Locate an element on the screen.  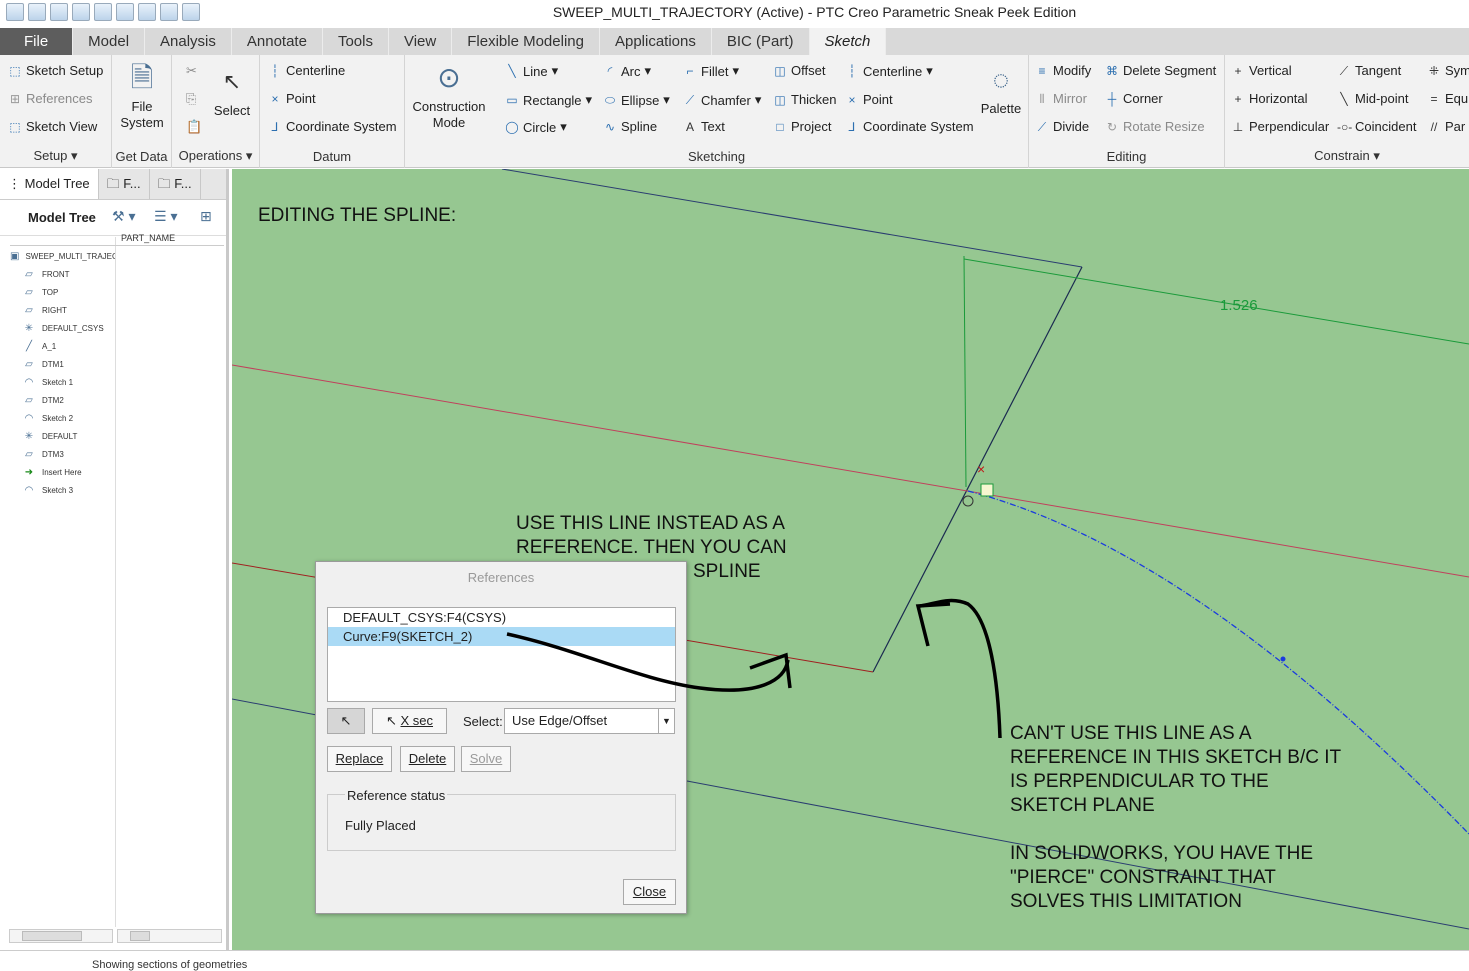
file-system-button: 🗎 File System is located at coordinates (142, 96).